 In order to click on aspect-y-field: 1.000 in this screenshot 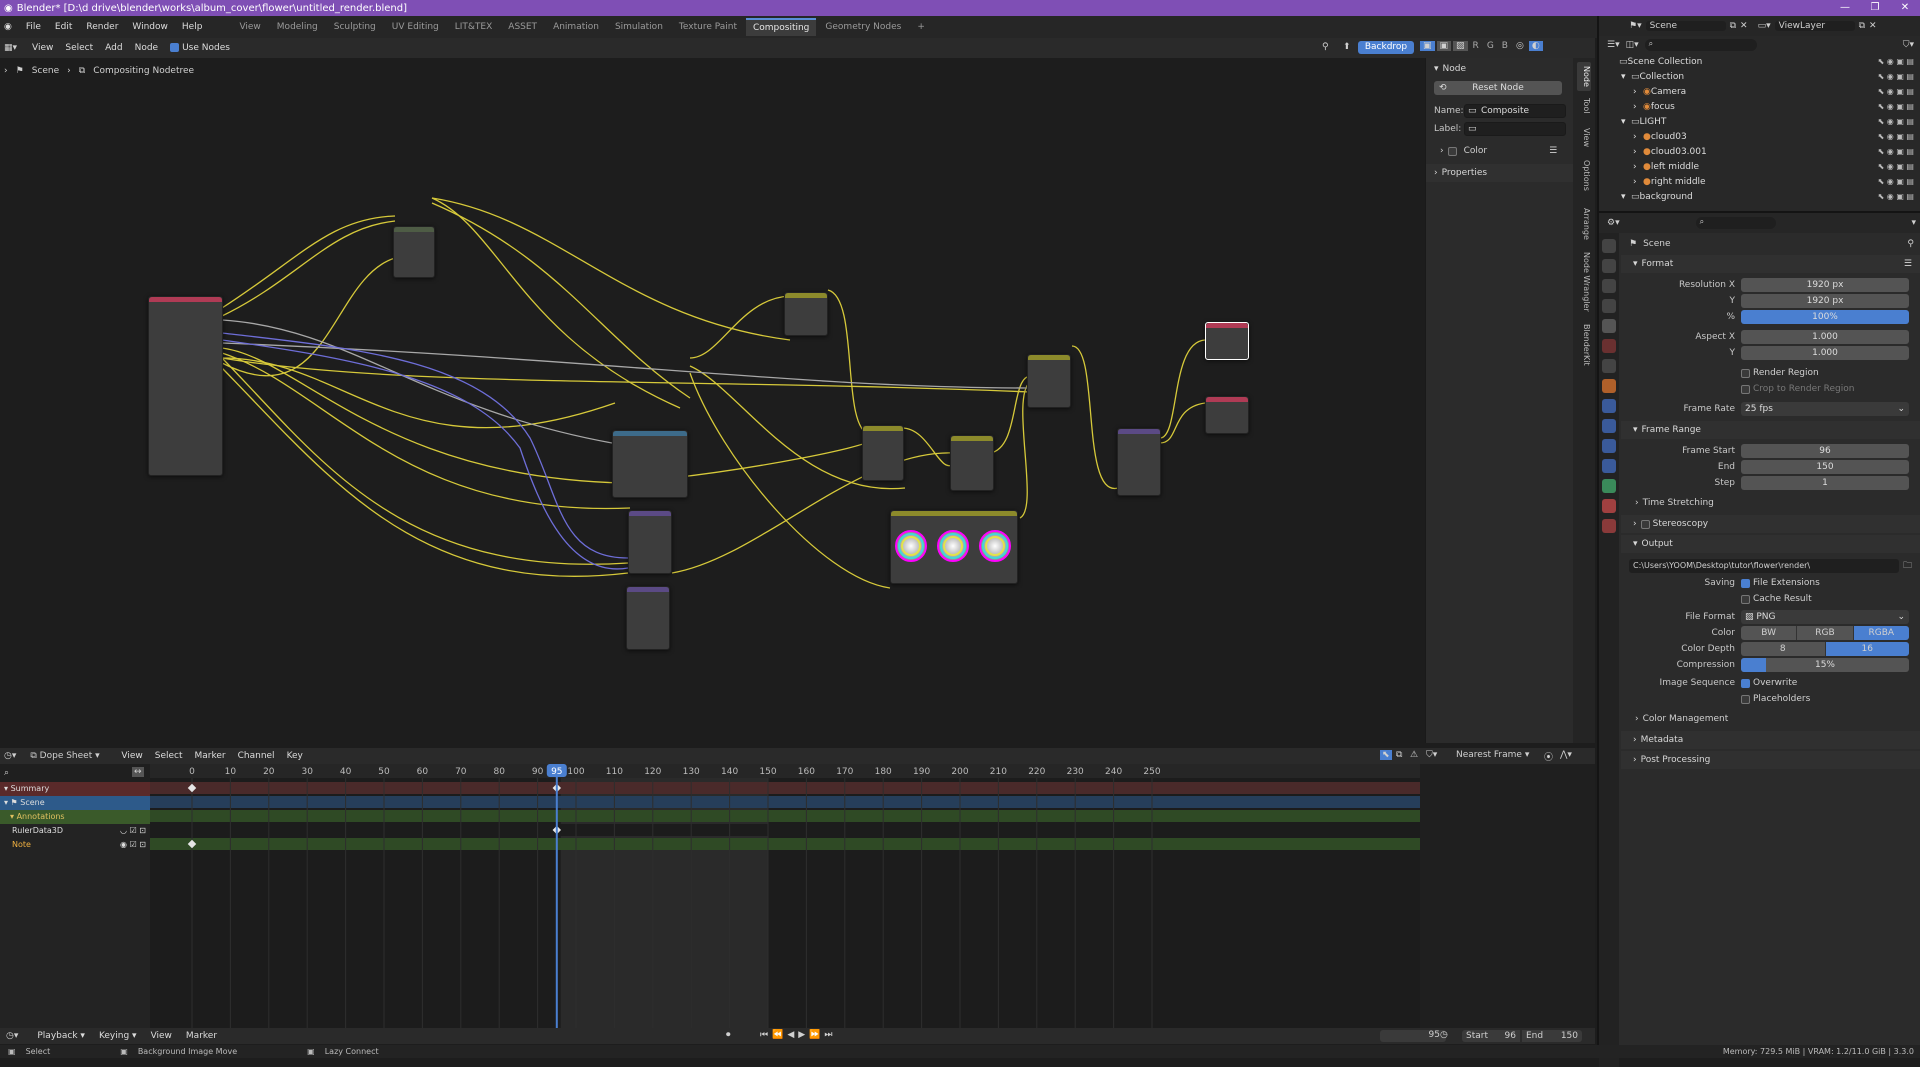, I will do `click(1825, 353)`.